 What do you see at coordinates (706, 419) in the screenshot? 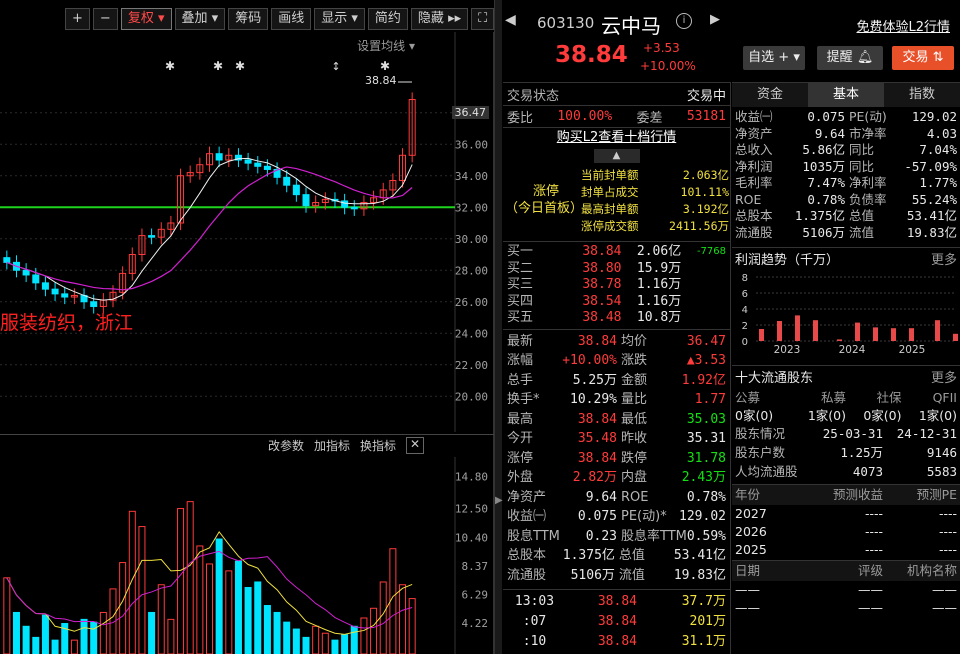
I see `quote-value: 35.03` at bounding box center [706, 419].